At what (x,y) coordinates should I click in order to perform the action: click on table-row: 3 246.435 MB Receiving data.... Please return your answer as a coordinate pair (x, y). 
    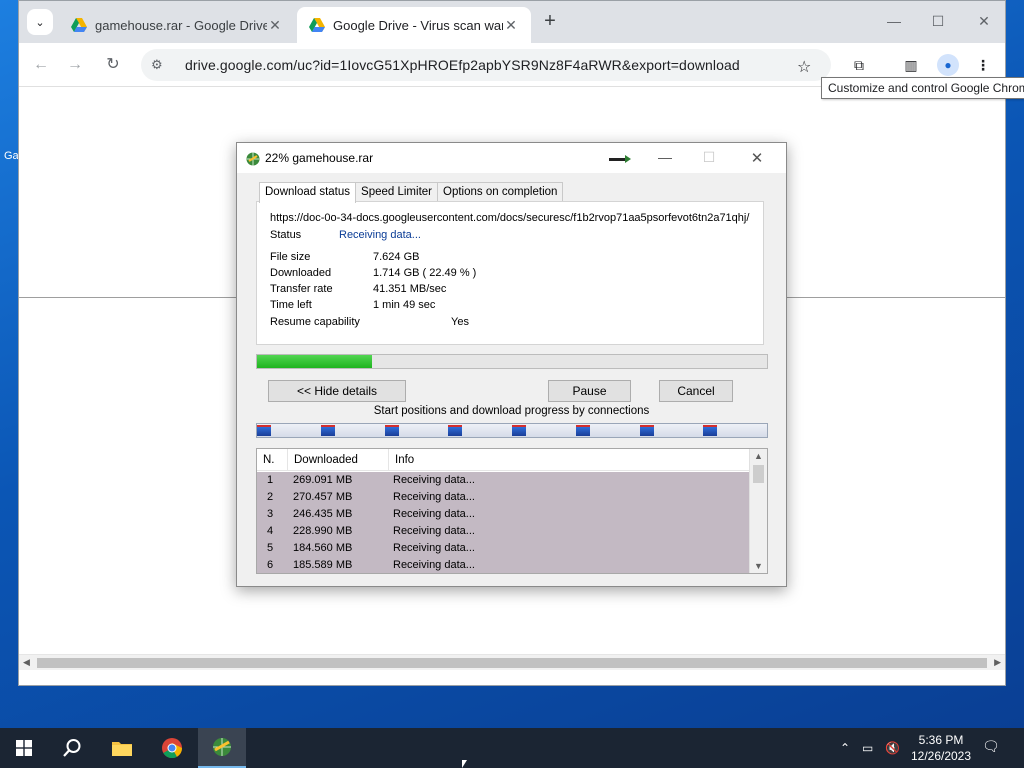
    Looking at the image, I should click on (503, 514).